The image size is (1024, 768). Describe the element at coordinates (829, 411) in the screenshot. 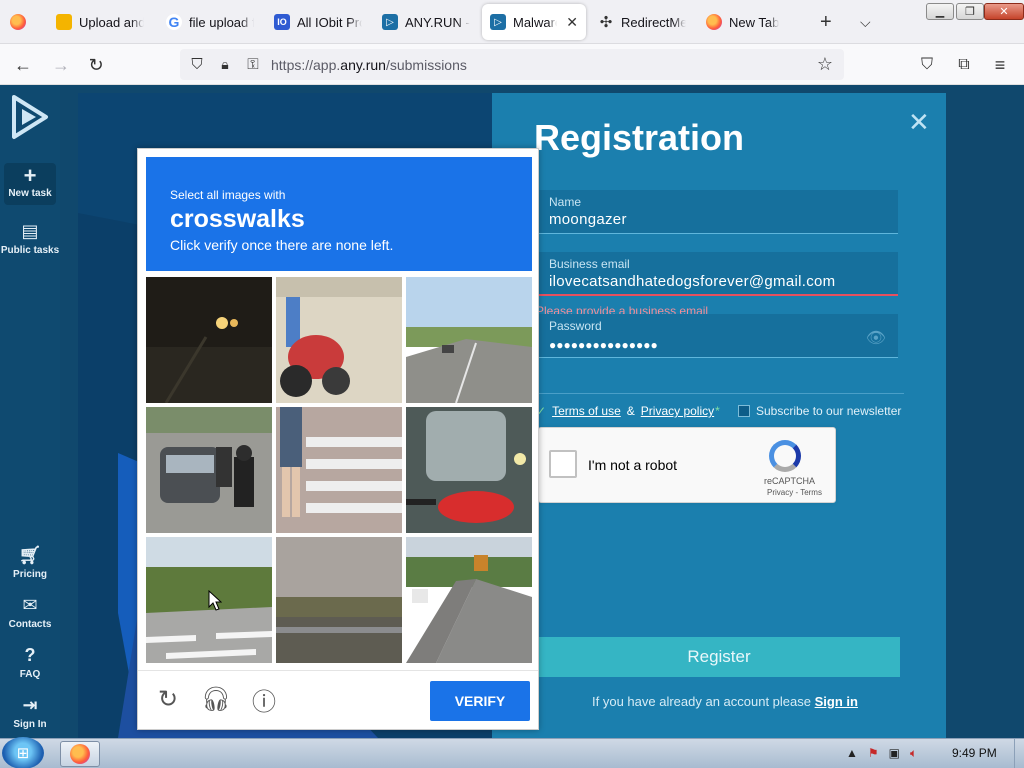

I see `newsletter-label: Subscribe to our newsletter` at that location.